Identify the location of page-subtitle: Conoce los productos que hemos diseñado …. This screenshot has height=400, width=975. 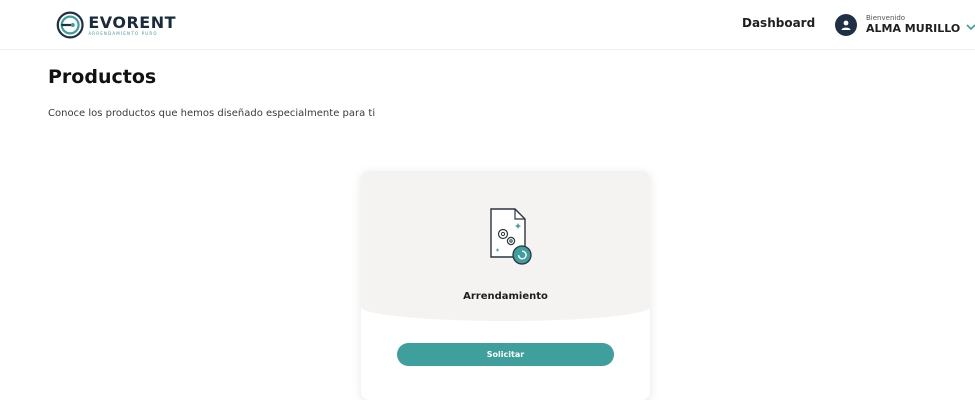
(212, 113).